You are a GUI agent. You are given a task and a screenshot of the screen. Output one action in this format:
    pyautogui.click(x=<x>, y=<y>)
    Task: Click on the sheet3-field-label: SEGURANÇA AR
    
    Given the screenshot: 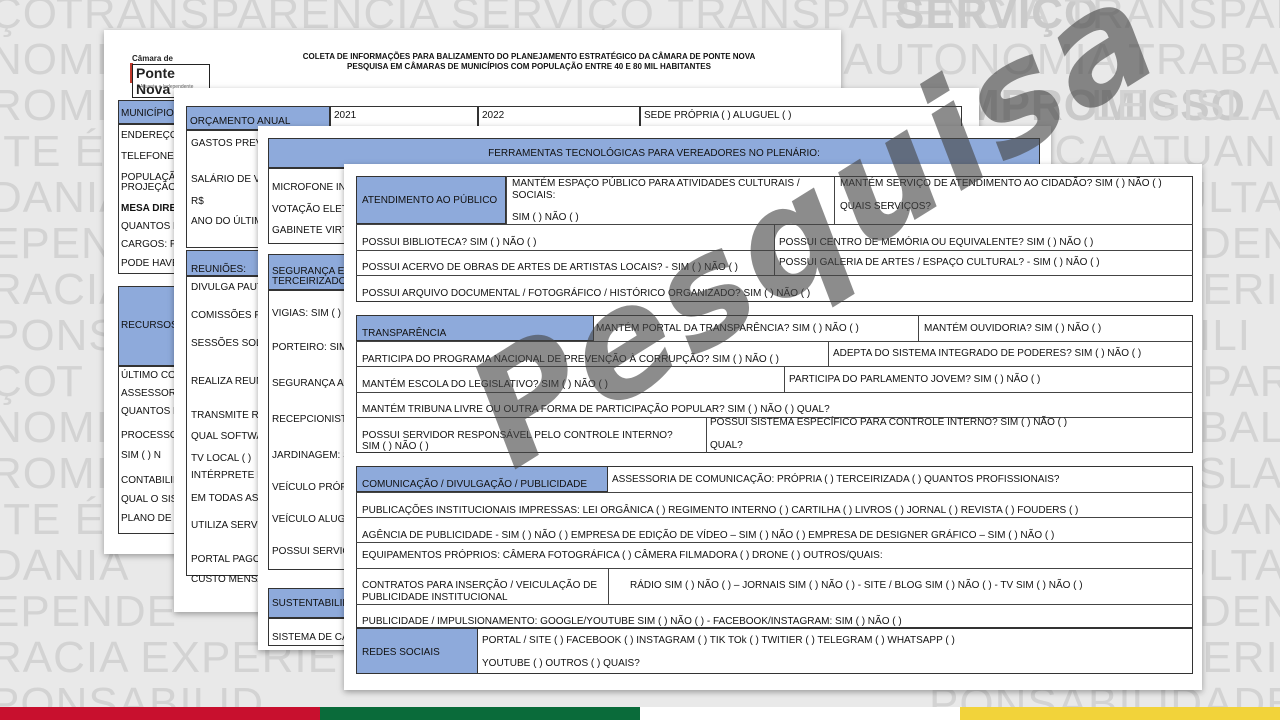 What is the action you would take?
    pyautogui.click(x=311, y=383)
    